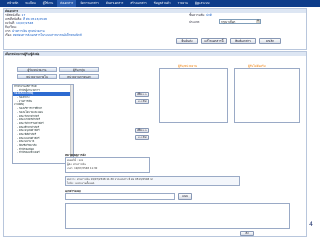  I want to click on message-area, so click(177, 216).